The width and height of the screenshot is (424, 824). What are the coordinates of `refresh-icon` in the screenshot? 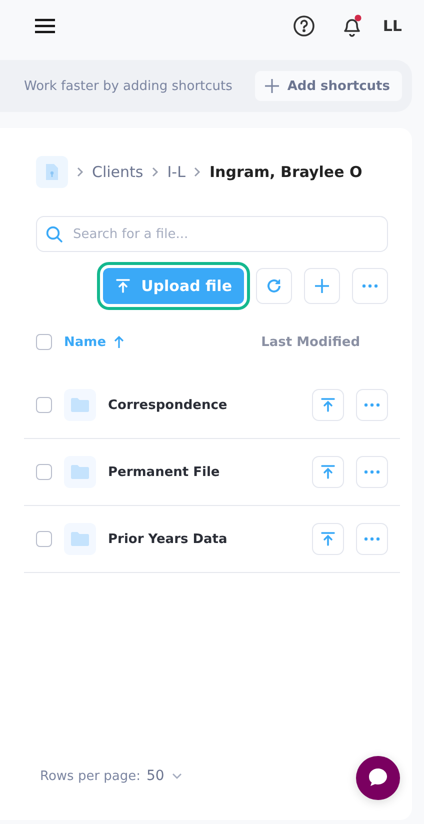 It's located at (274, 286).